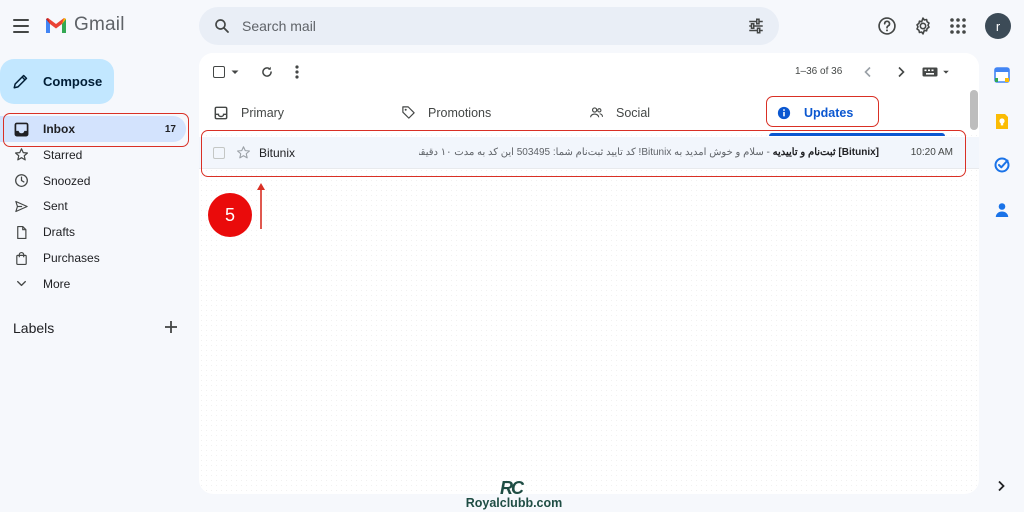  What do you see at coordinates (99, 24) in the screenshot?
I see `app-name: Gmail` at bounding box center [99, 24].